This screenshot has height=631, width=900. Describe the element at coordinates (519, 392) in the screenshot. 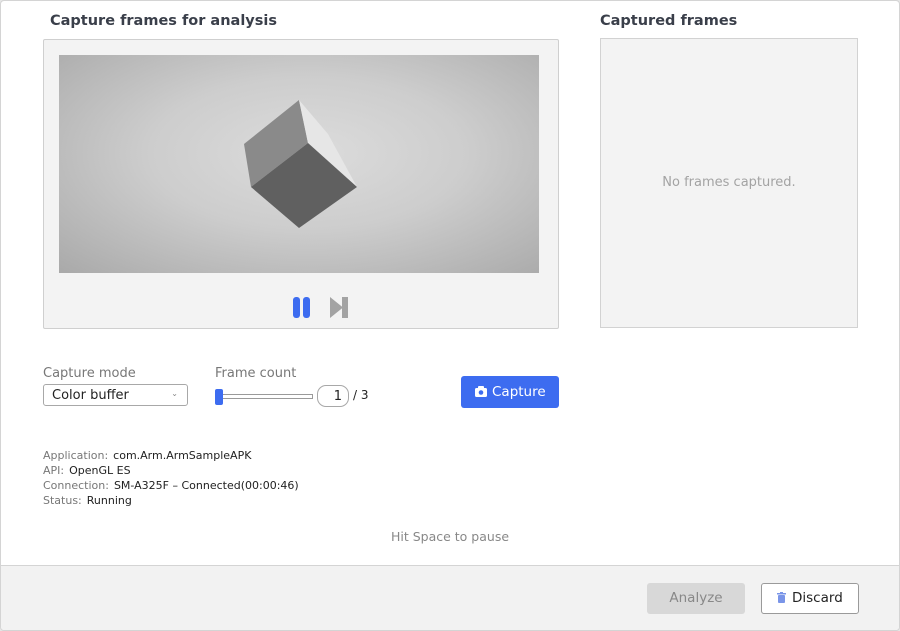

I see `capture-button-label: Capture` at that location.